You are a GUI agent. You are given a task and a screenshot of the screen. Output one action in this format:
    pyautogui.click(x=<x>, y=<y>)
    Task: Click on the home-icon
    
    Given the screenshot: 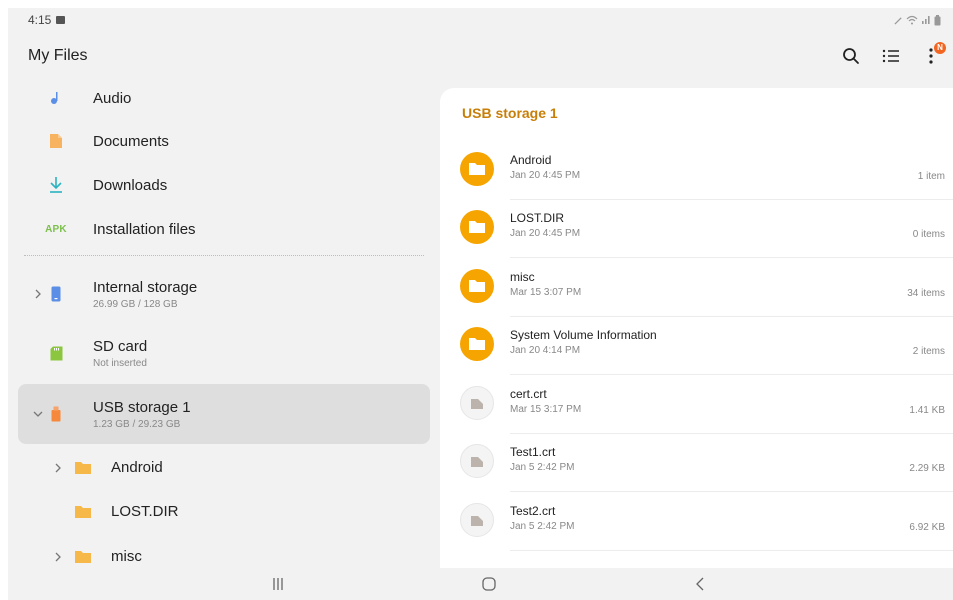 What is the action you would take?
    pyautogui.click(x=489, y=584)
    